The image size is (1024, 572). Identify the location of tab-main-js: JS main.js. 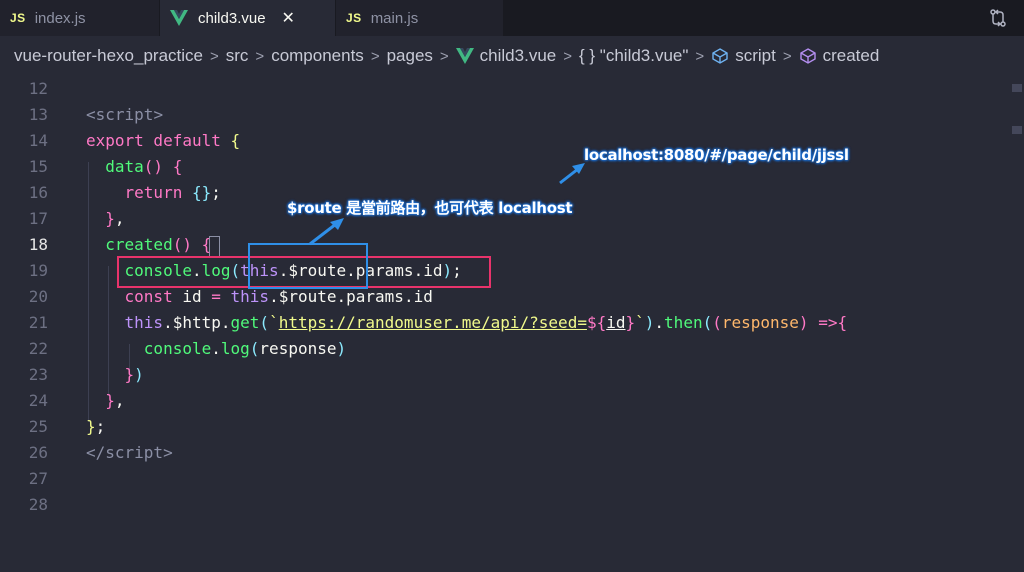
(420, 18).